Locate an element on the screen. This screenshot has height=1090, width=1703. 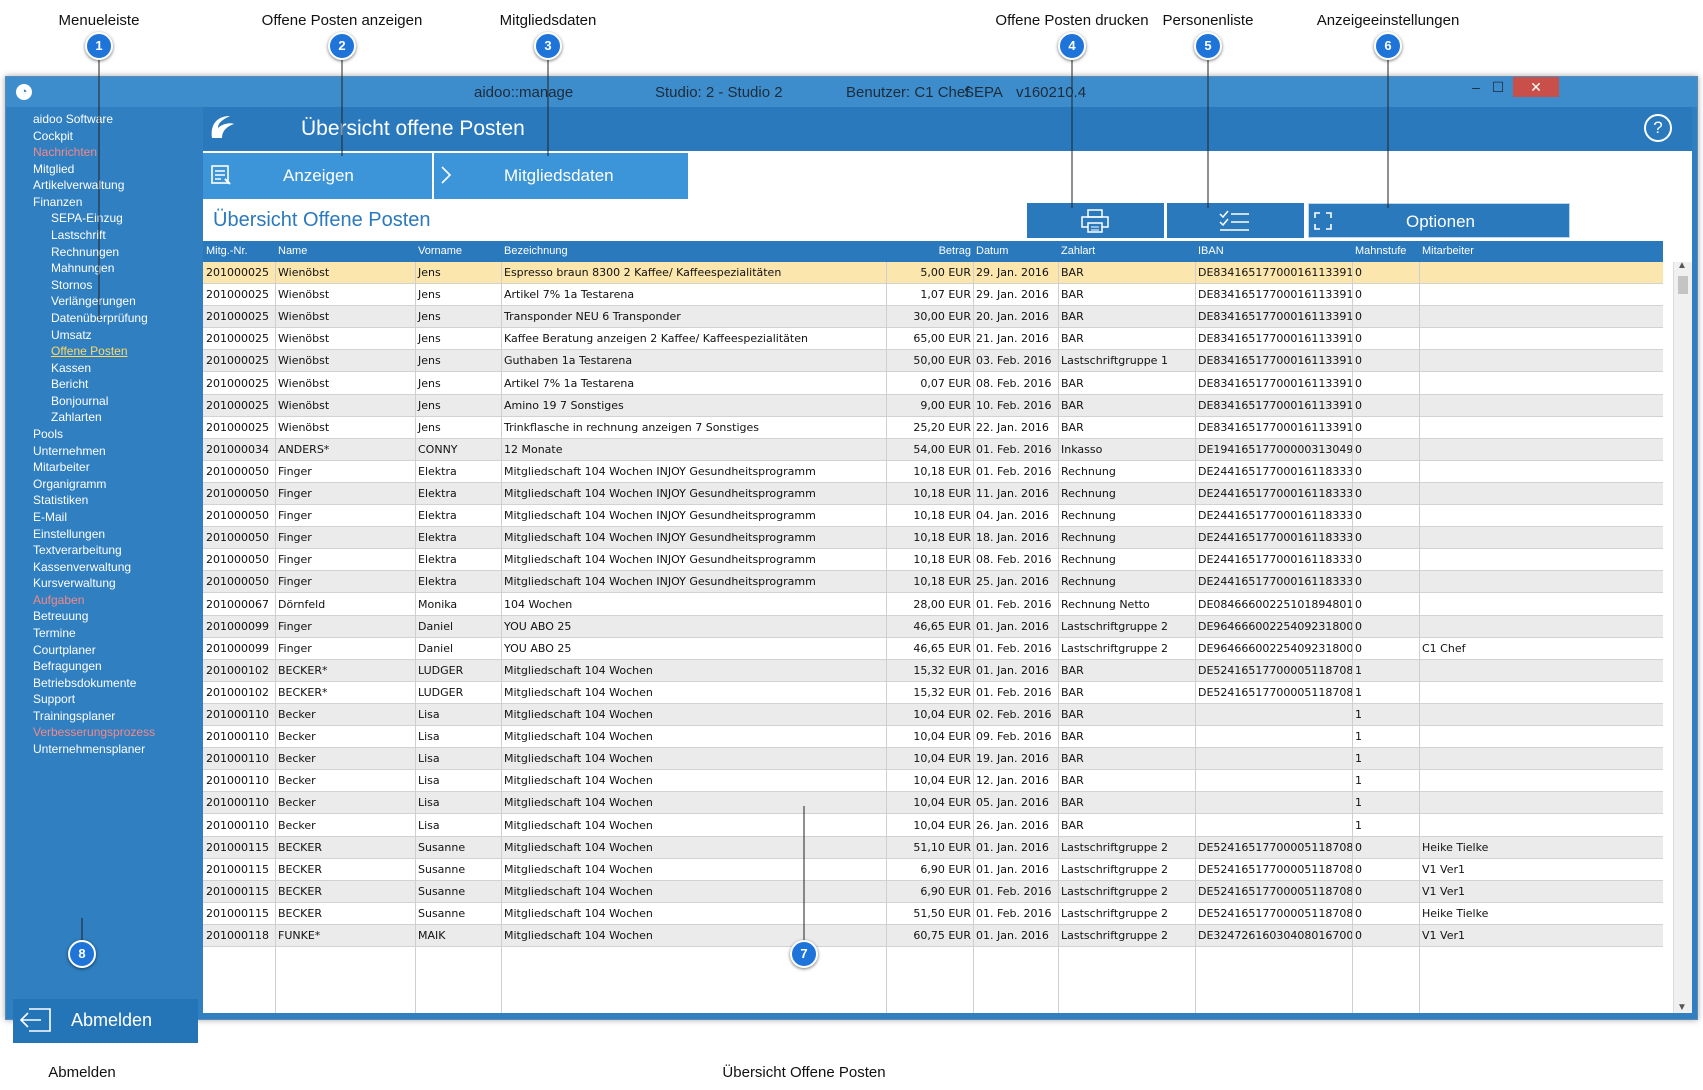
scrollbar-thumb is located at coordinates (1683, 285).